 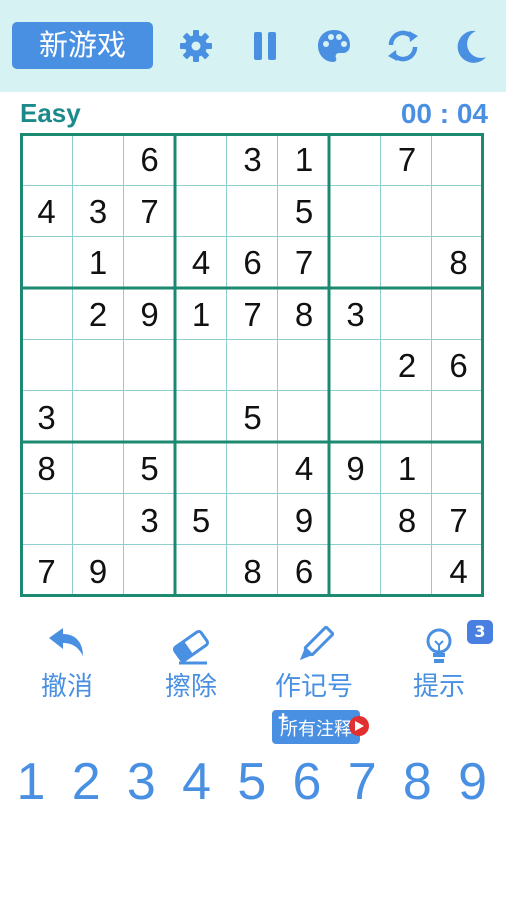 I want to click on palette-icon, so click(x=334, y=46).